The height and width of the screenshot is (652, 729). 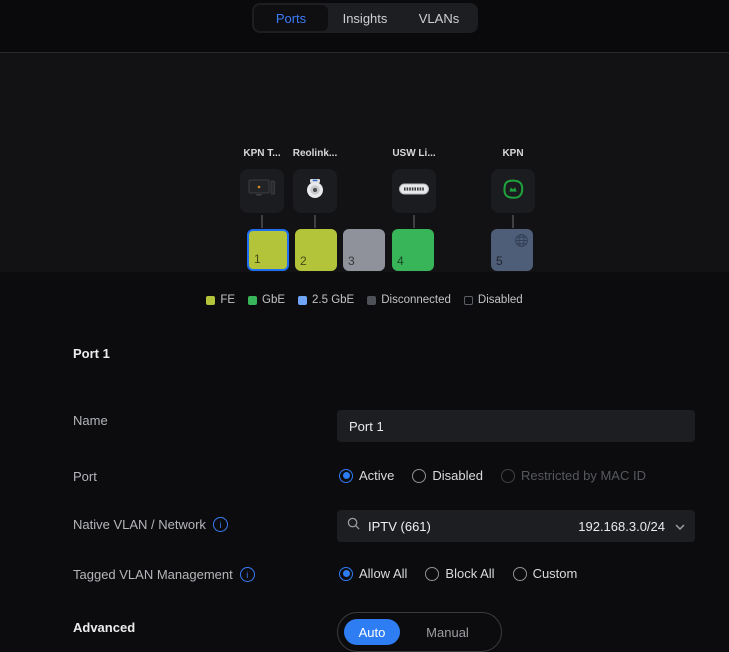 I want to click on device-tile-usw-lite, so click(x=414, y=191).